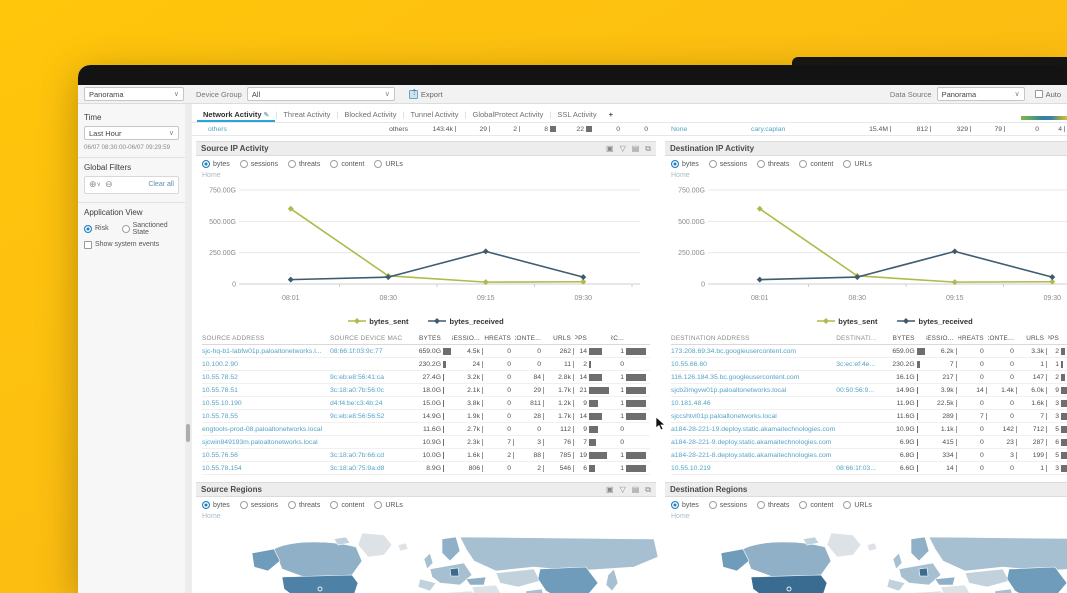  I want to click on table-cell: sjcwin849193m.paloaltonetworks.local, so click(266, 442).